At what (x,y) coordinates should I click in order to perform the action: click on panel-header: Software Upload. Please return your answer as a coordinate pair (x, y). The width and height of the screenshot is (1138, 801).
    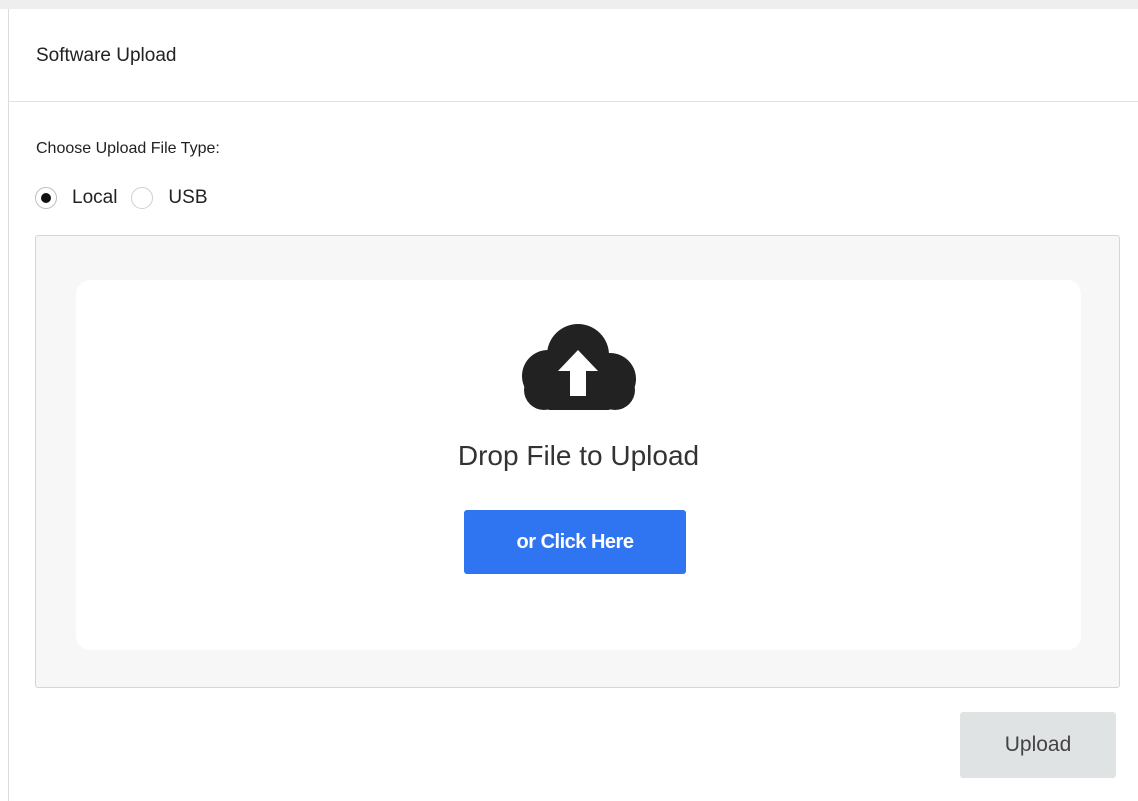
    Looking at the image, I should click on (573, 55).